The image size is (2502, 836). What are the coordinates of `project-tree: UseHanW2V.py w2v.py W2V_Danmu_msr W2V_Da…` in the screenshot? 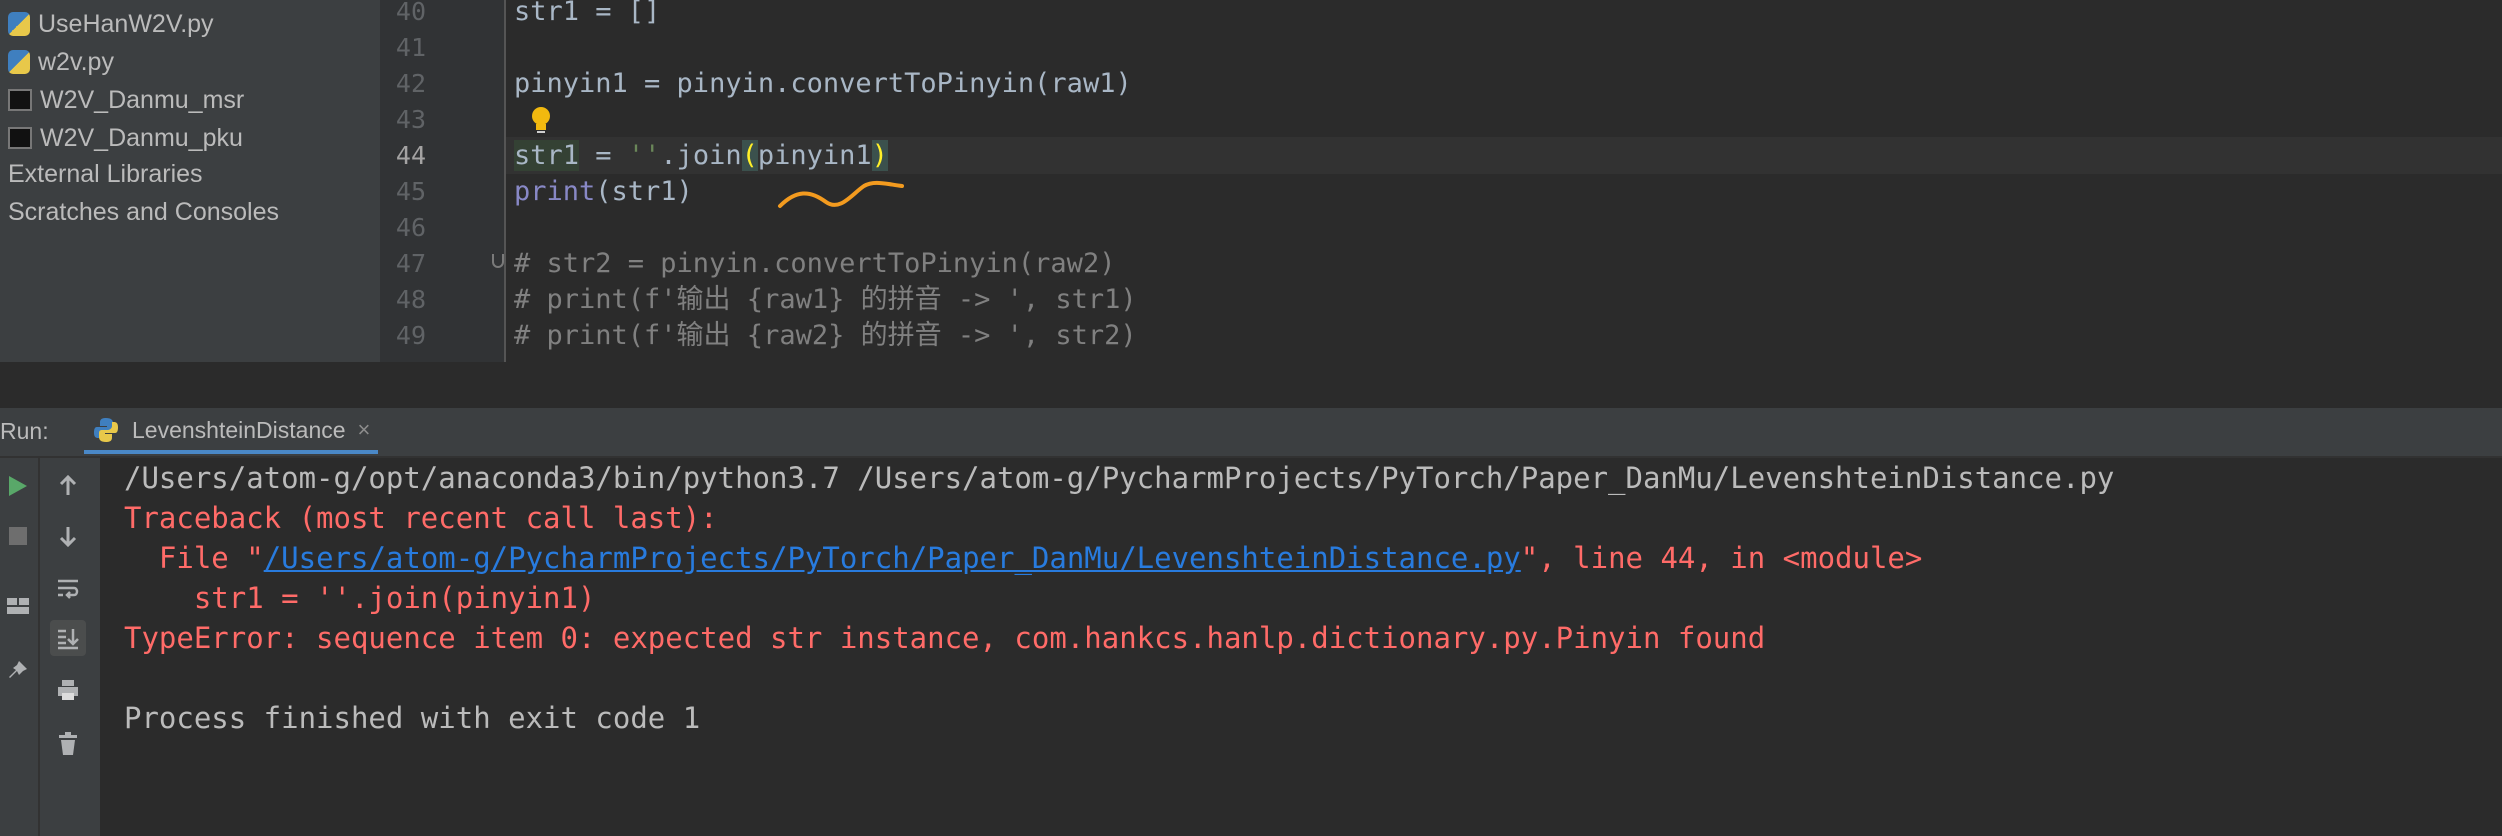 It's located at (190, 181).